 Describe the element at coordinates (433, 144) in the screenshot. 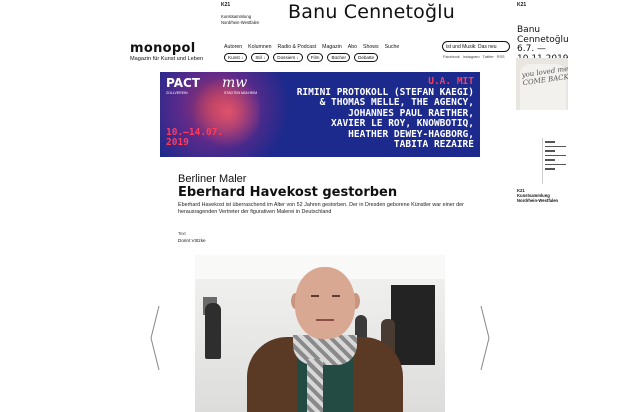

I see `ad-lineup-line: TABITA REZAIRE` at that location.